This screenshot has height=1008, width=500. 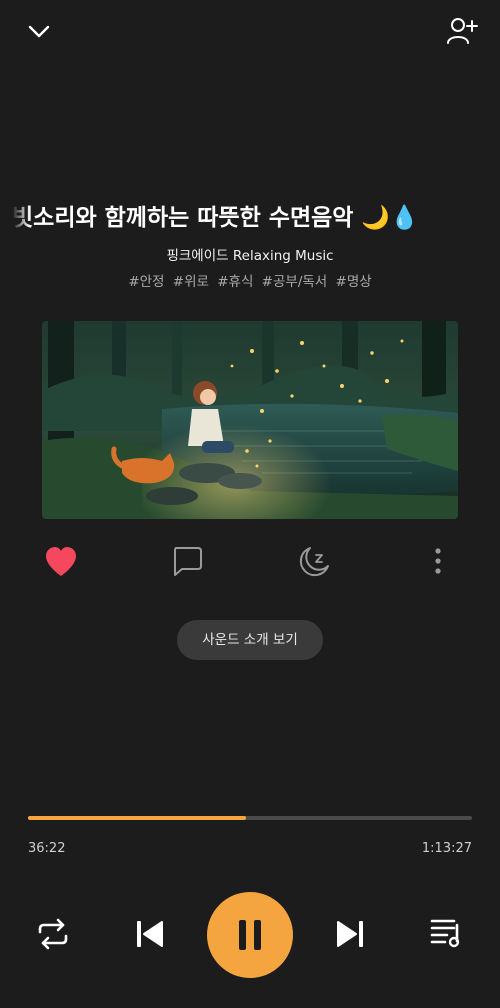 I want to click on playlist-button, so click(x=447, y=933).